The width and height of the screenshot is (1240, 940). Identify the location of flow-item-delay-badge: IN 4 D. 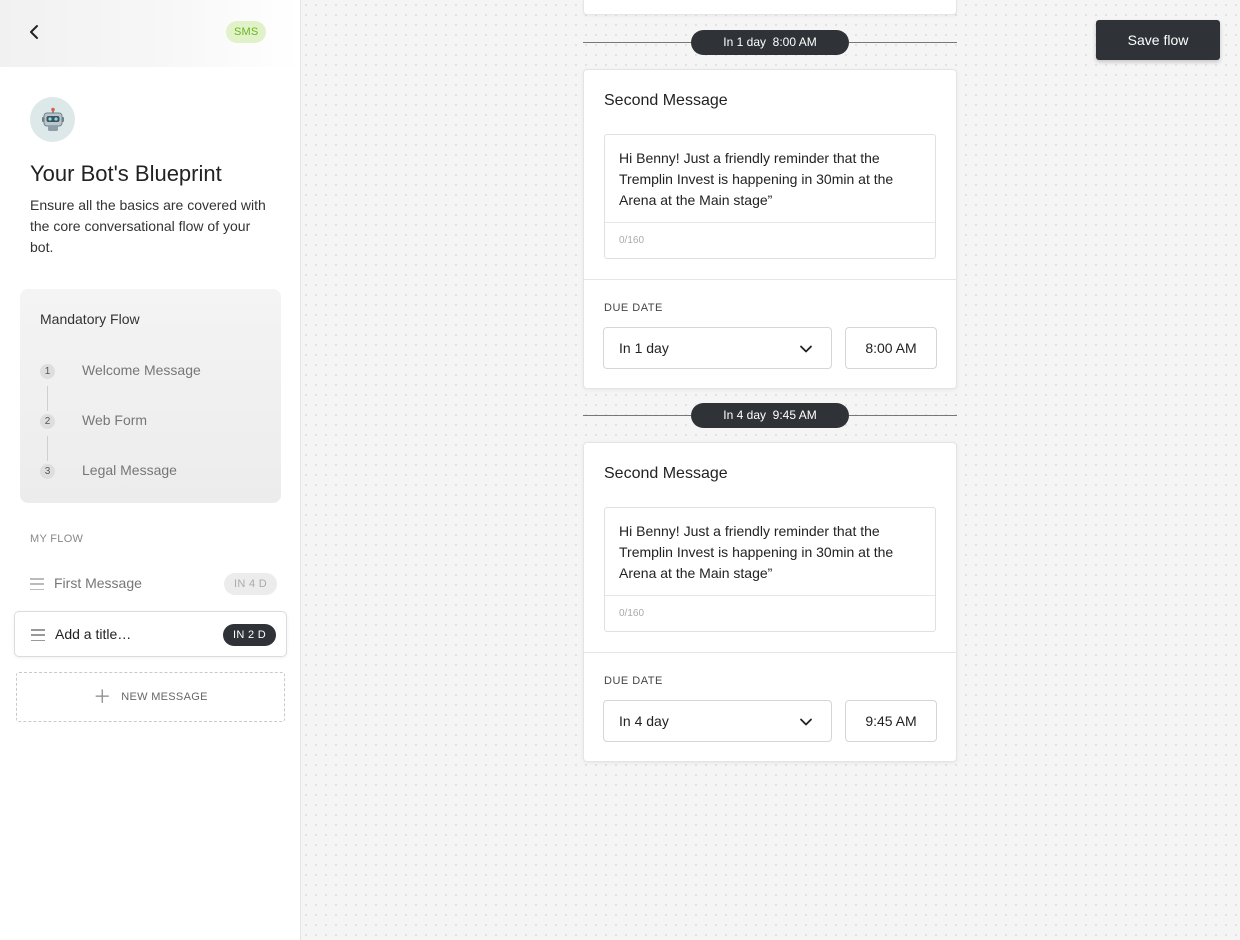
(250, 584).